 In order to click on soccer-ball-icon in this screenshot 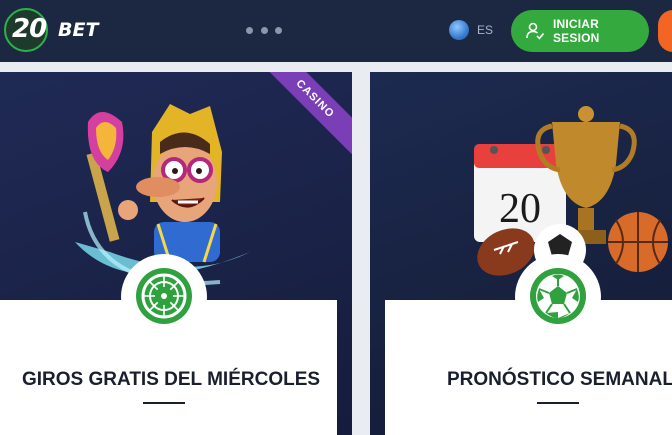, I will do `click(558, 296)`.